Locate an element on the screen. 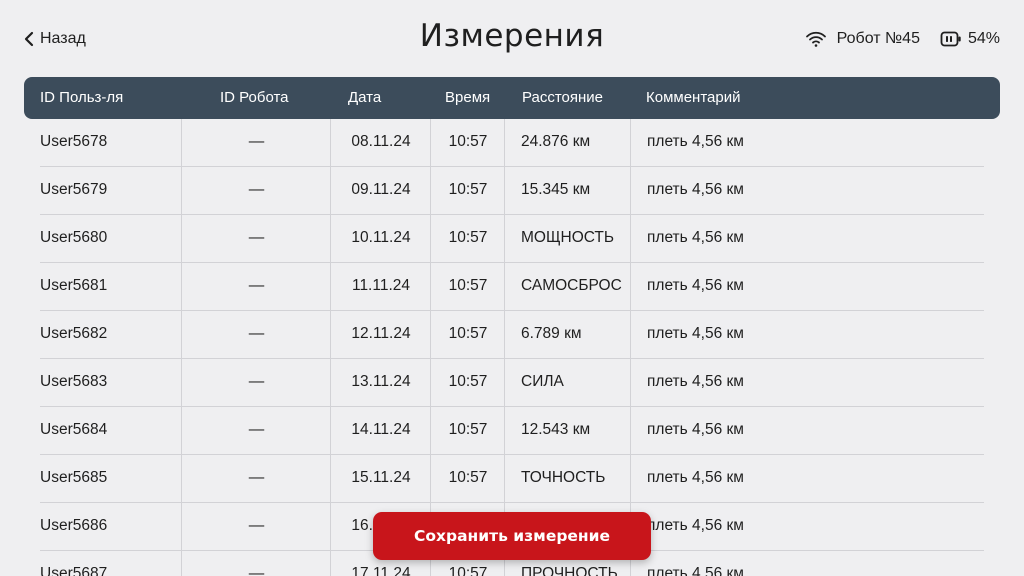 This screenshot has width=1024, height=576. cell-distance: СИЛА is located at coordinates (542, 381).